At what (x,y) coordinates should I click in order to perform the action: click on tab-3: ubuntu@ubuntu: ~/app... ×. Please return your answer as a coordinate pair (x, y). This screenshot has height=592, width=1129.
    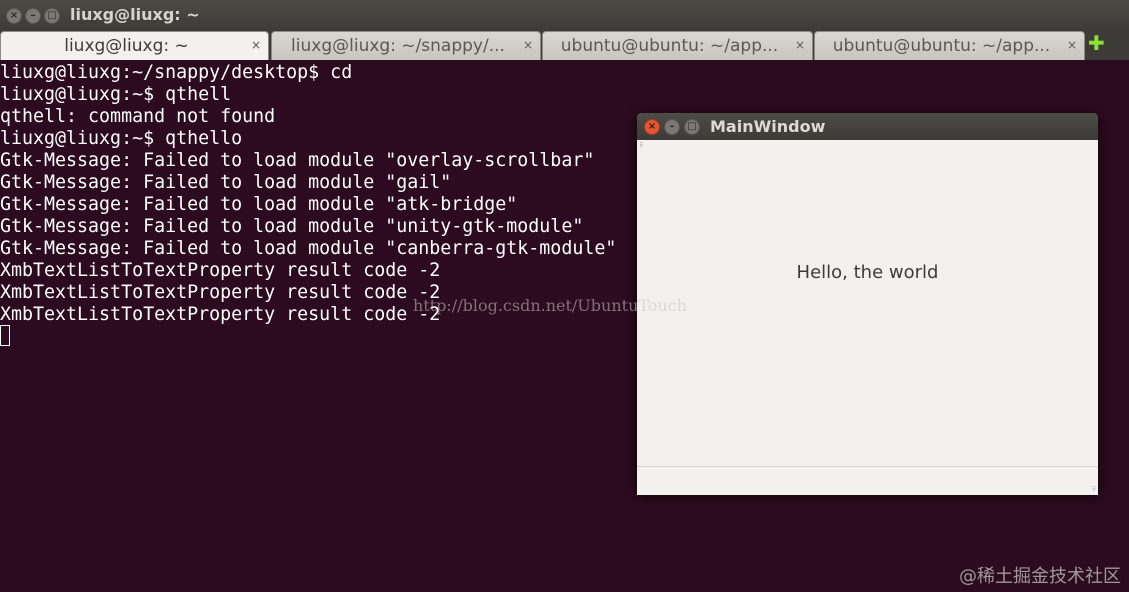
    Looking at the image, I should click on (677, 45).